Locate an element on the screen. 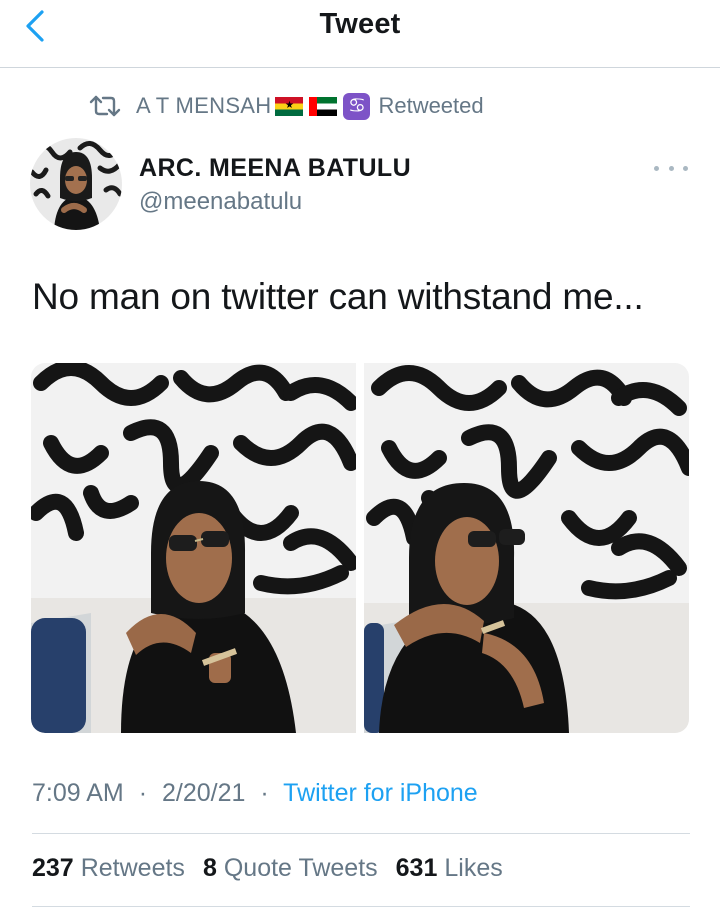 This screenshot has width=720, height=910. tweet-source-link: Twitter for iPhone is located at coordinates (380, 793).